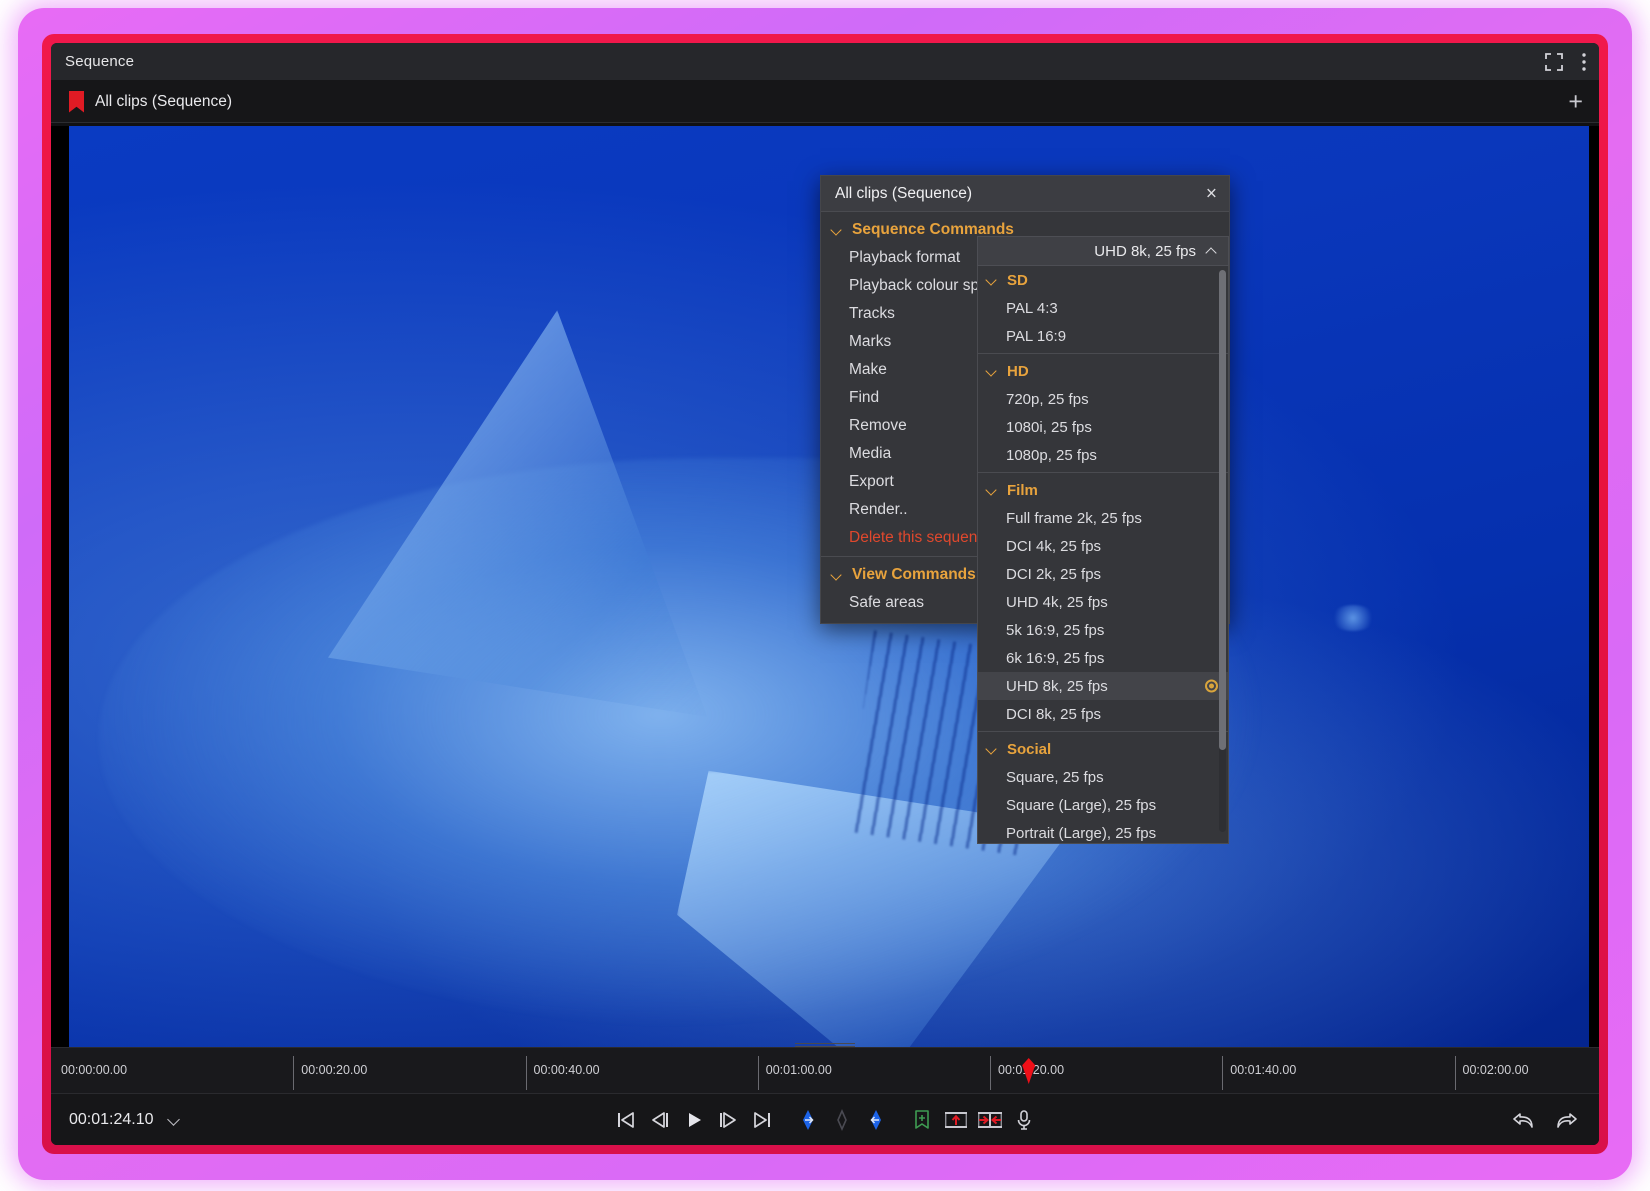 This screenshot has height=1191, width=1650. What do you see at coordinates (1103, 427) in the screenshot?
I see `format-option-1080i: 1080i, 25 fps` at bounding box center [1103, 427].